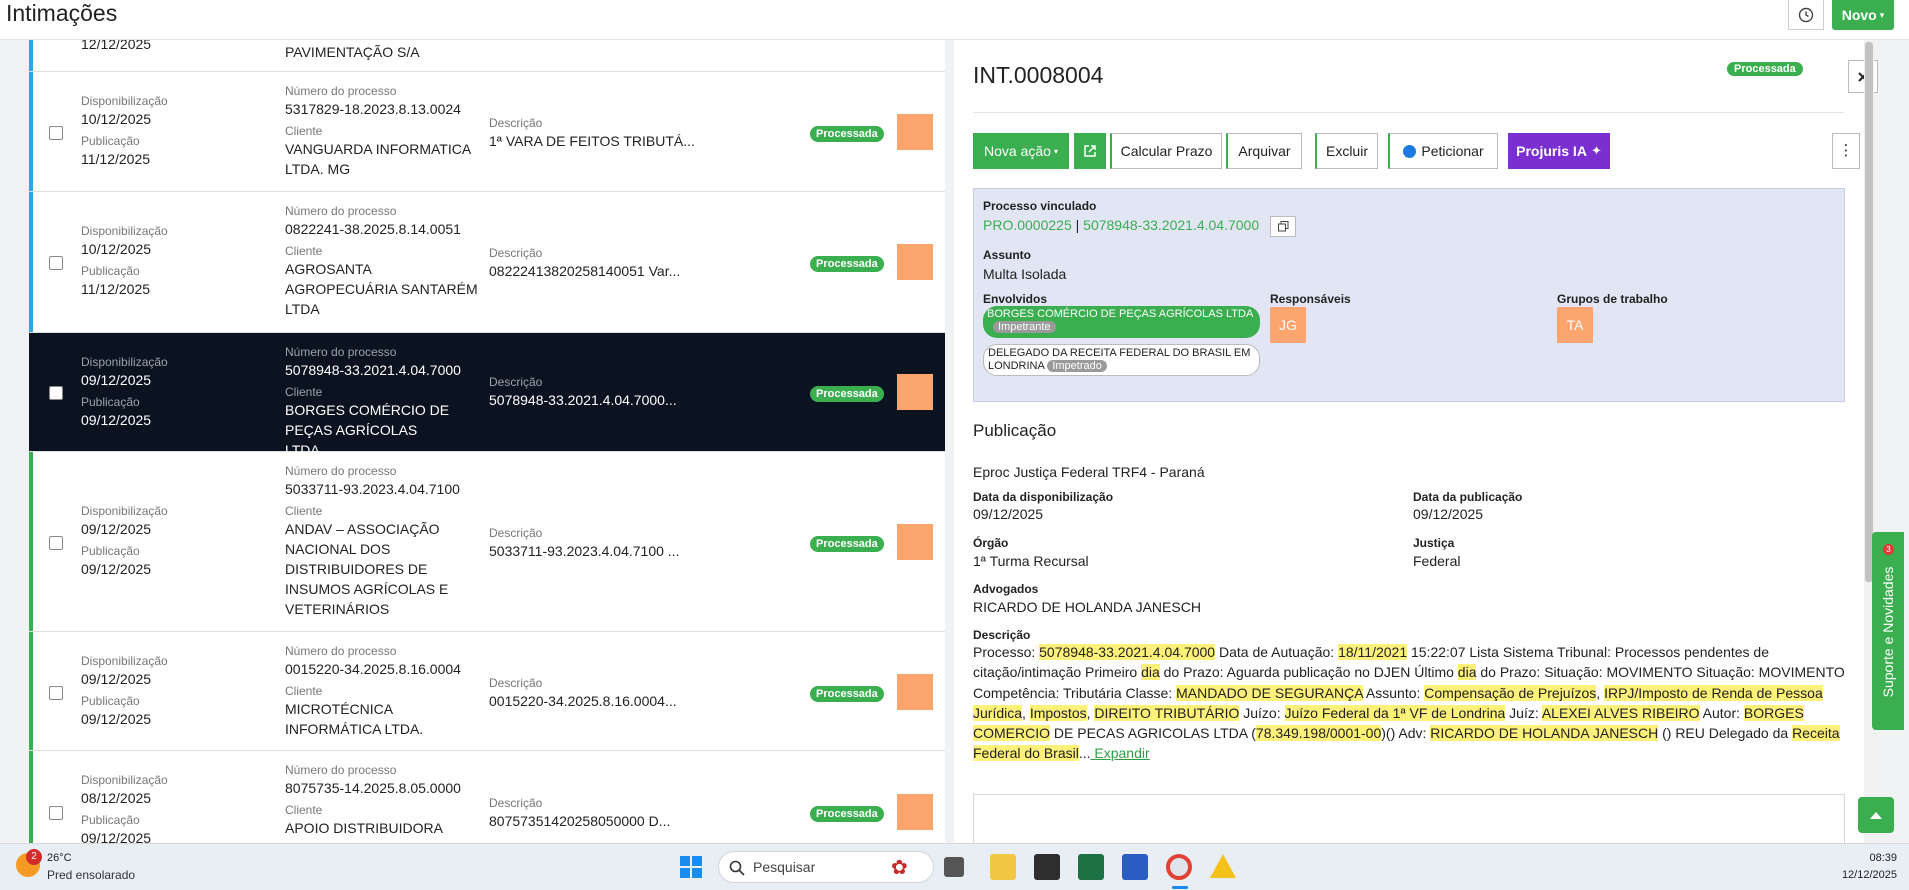  Describe the element at coordinates (1443, 151) in the screenshot. I see `peticionar-button: Peticionar` at that location.